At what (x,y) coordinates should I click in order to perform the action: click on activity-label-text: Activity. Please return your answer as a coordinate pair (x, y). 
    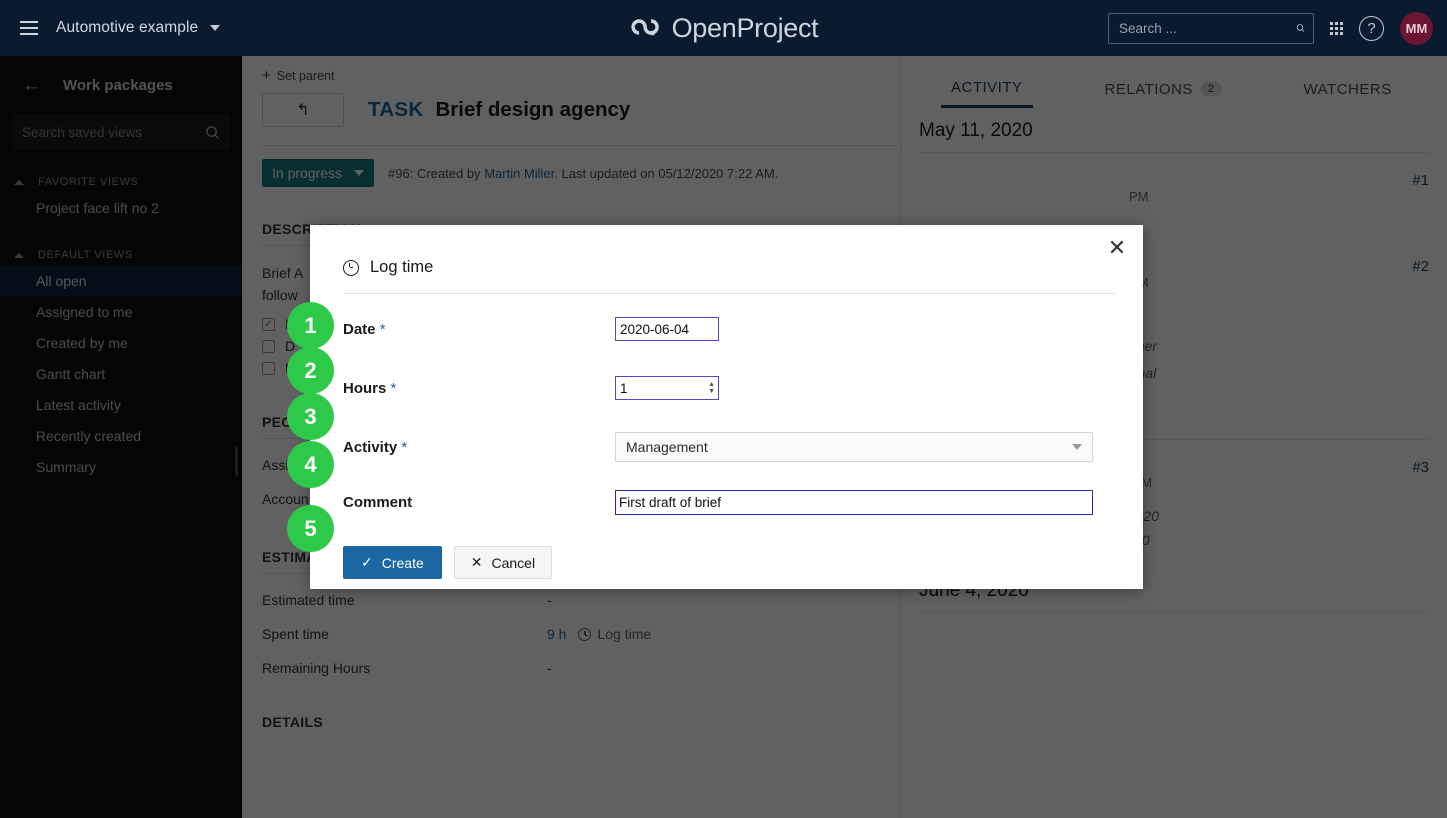
    Looking at the image, I should click on (370, 447).